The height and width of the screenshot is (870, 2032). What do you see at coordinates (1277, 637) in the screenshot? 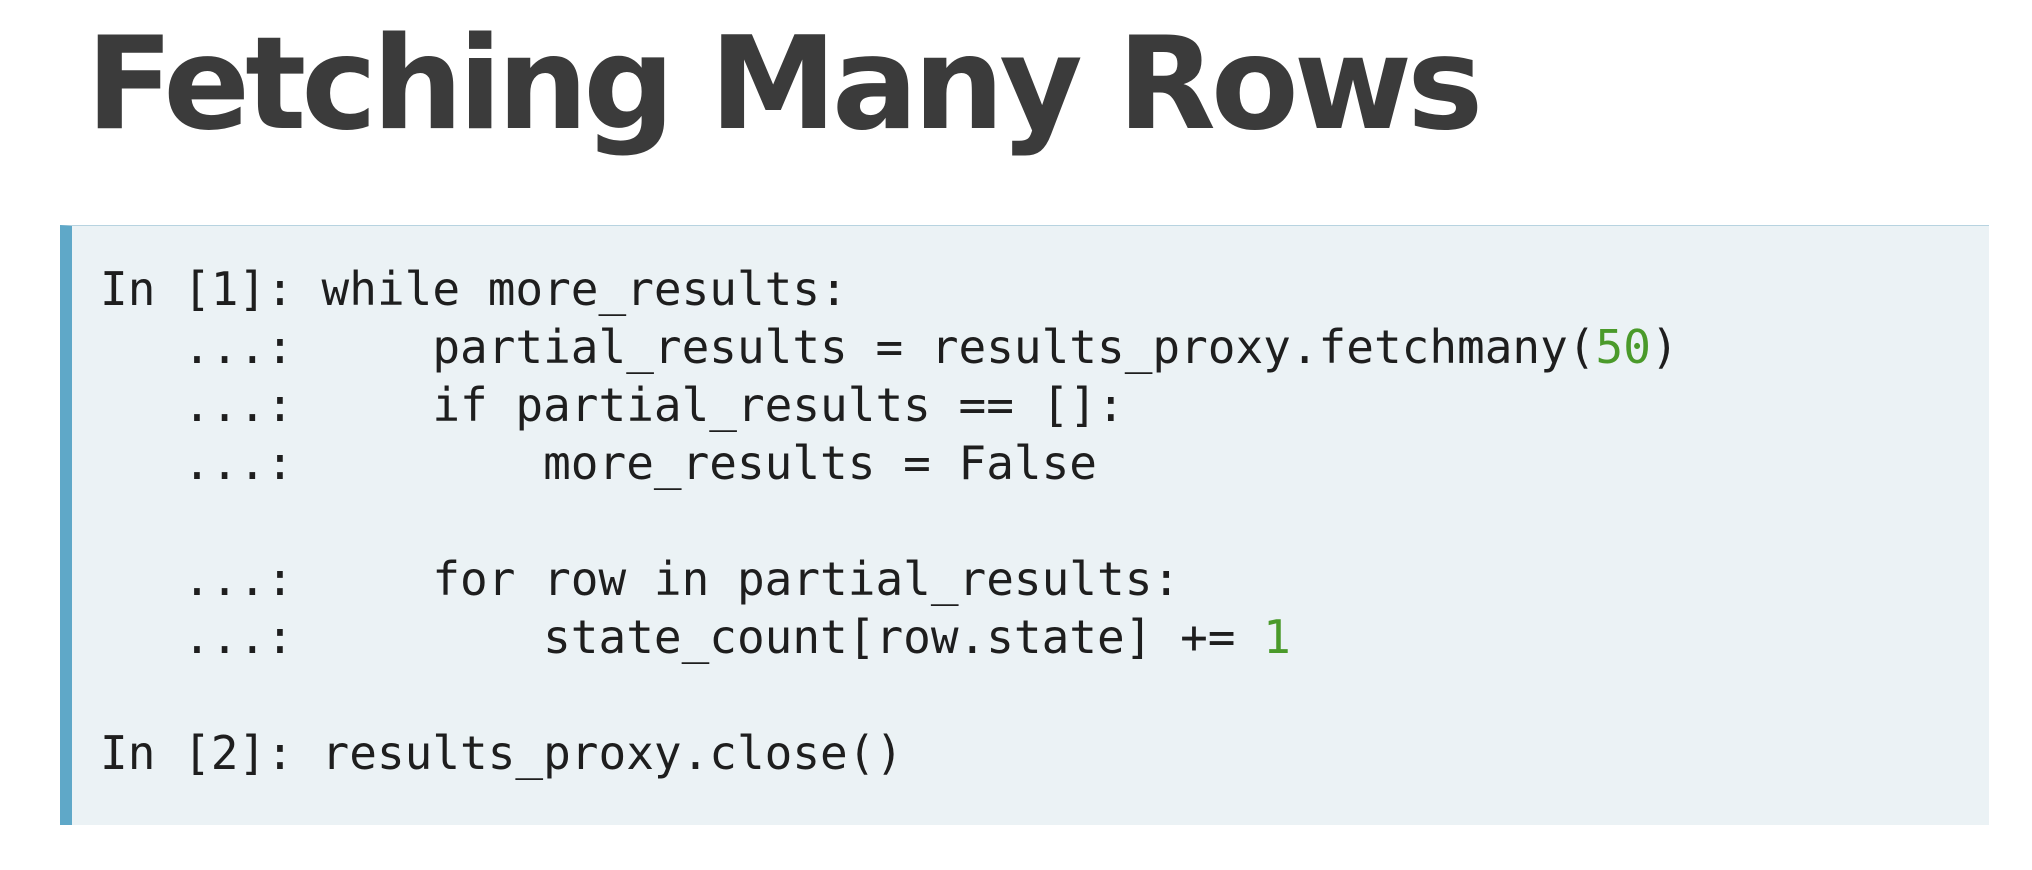
I see `number-literal: 1` at bounding box center [1277, 637].